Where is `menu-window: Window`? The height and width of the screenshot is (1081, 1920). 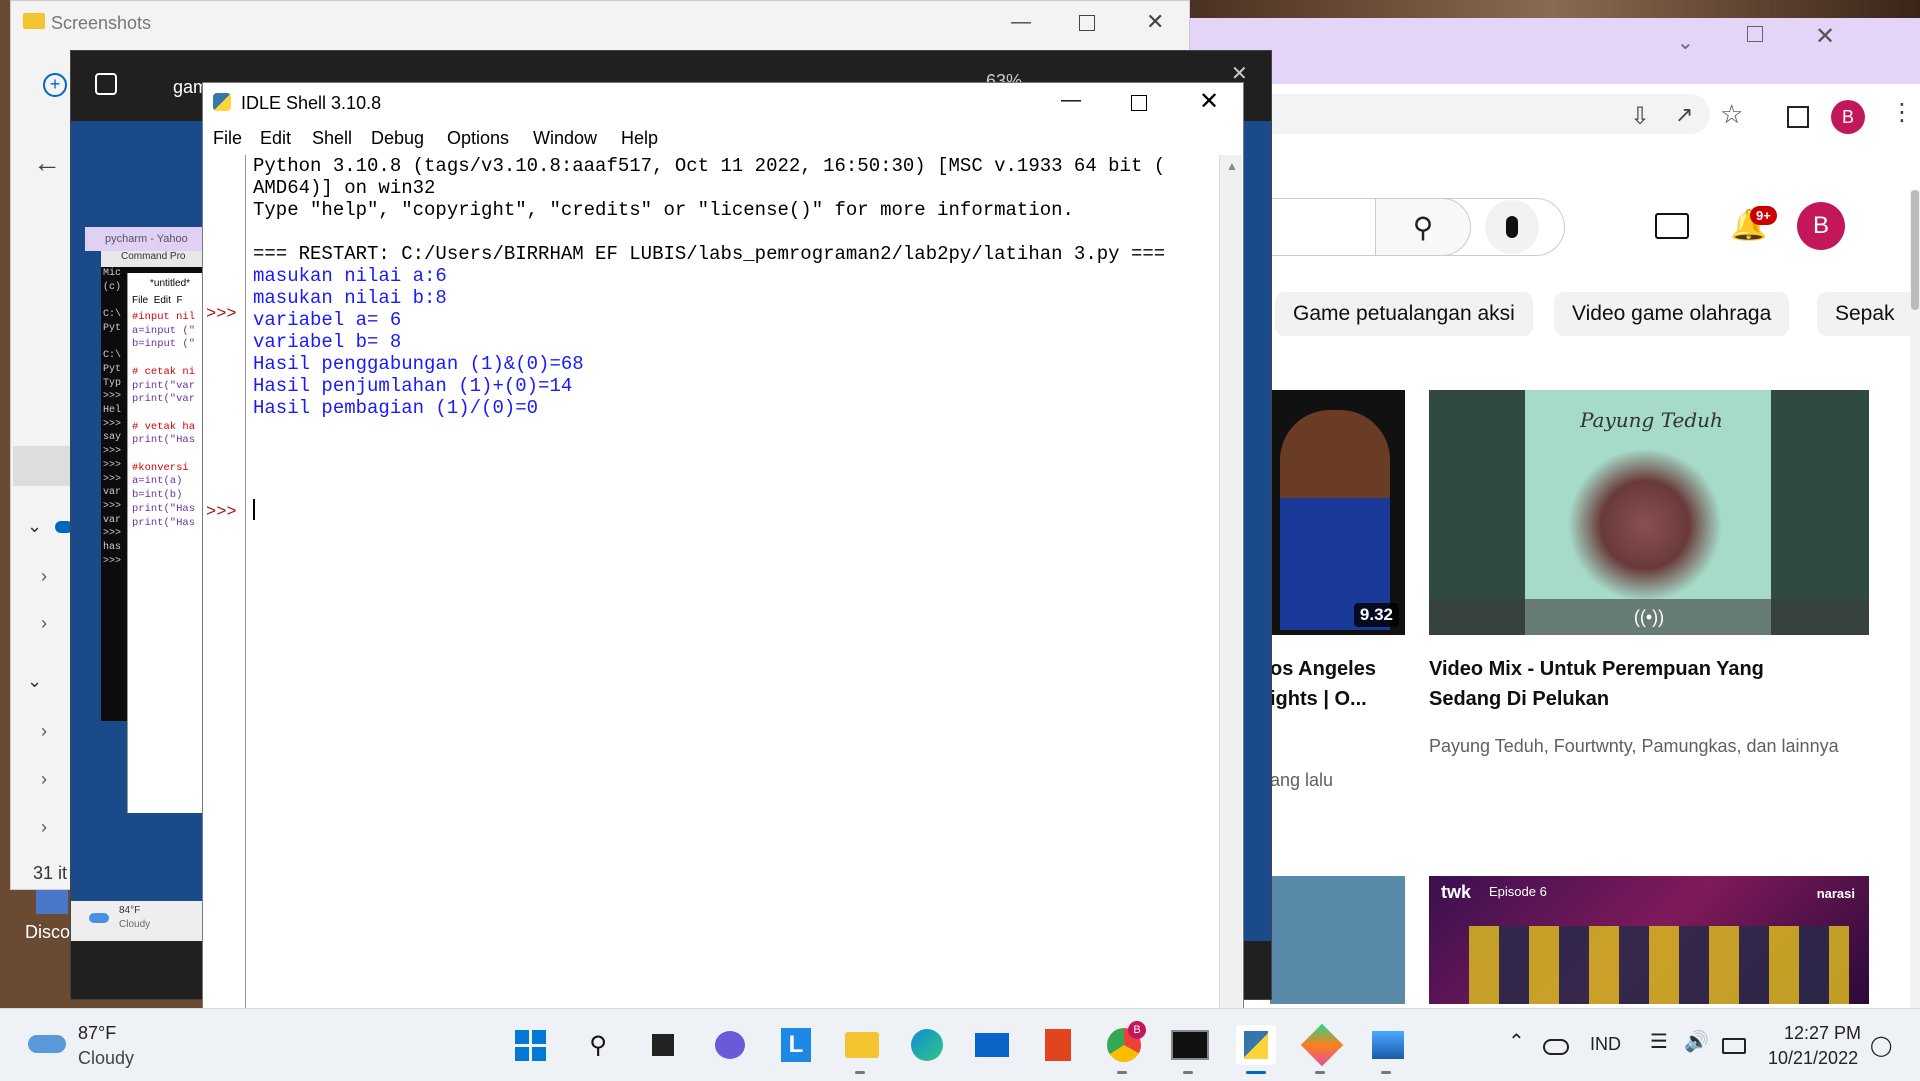
menu-window: Window is located at coordinates (565, 138).